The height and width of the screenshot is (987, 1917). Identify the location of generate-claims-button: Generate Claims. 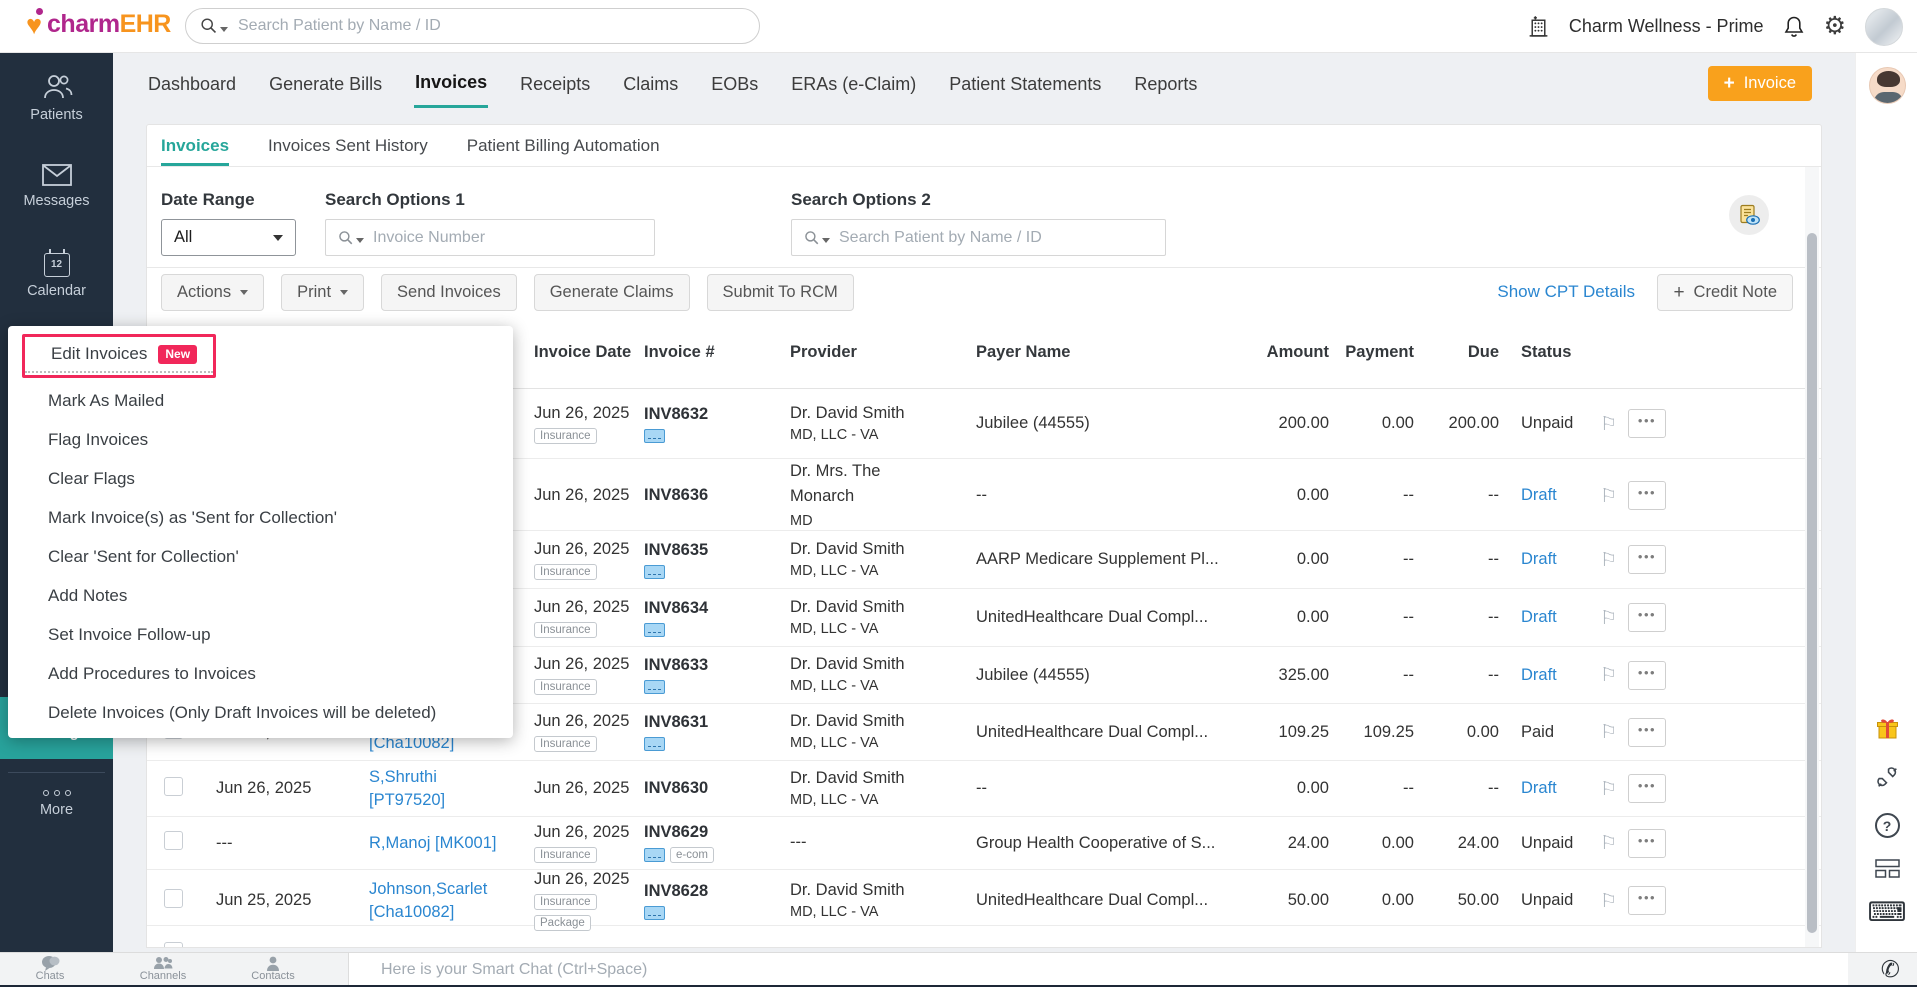
(611, 292).